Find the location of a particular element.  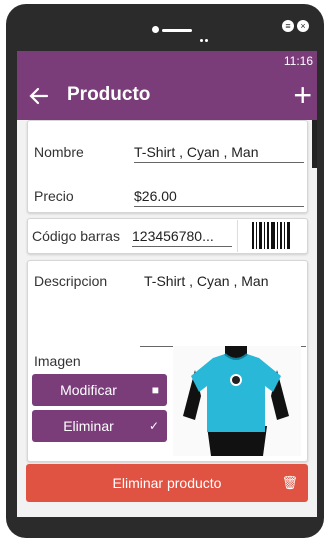

description-field: T-Shirt , Cyan , Man is located at coordinates (206, 281).